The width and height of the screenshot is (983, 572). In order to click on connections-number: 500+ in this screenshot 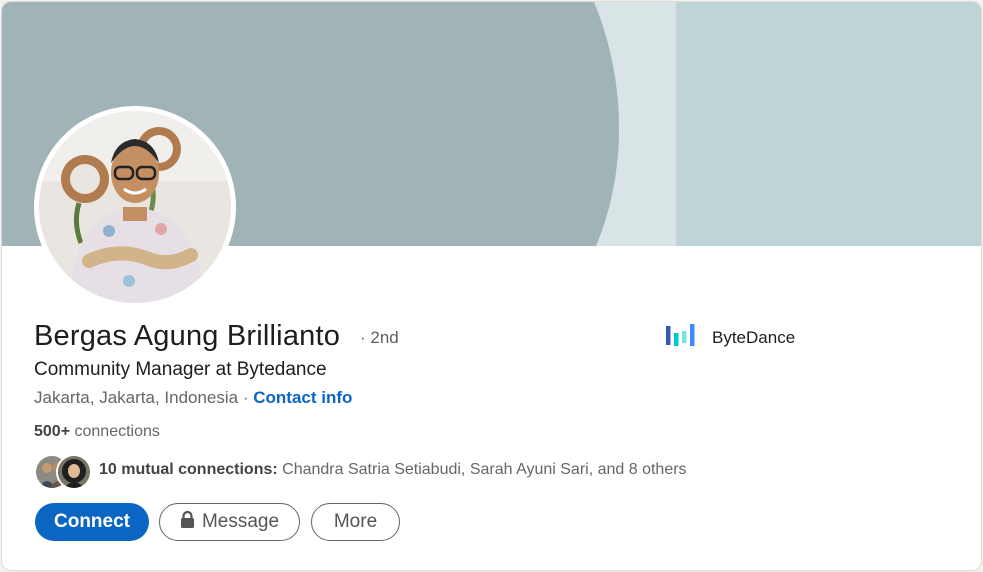, I will do `click(52, 431)`.